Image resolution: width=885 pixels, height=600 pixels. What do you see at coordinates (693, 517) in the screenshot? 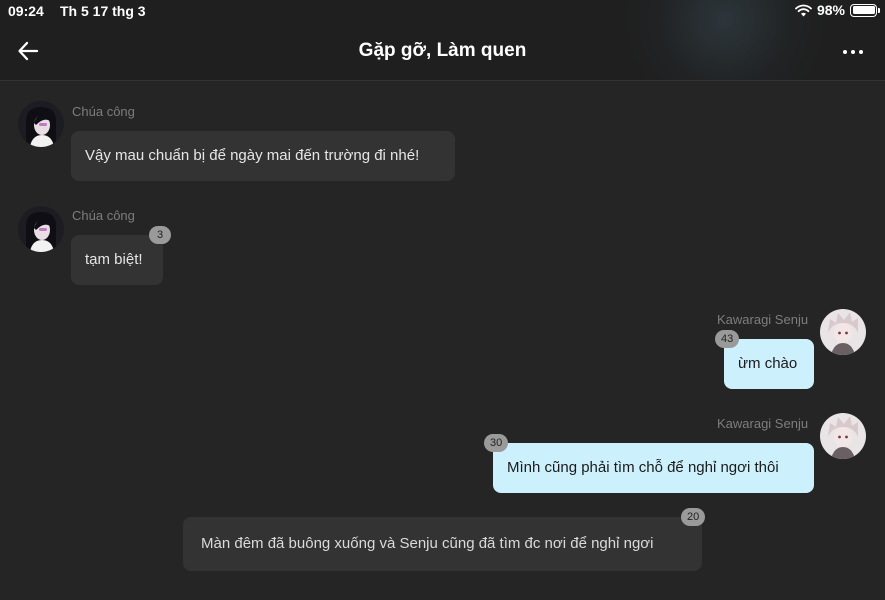
I see `comment-count-badge: 20` at bounding box center [693, 517].